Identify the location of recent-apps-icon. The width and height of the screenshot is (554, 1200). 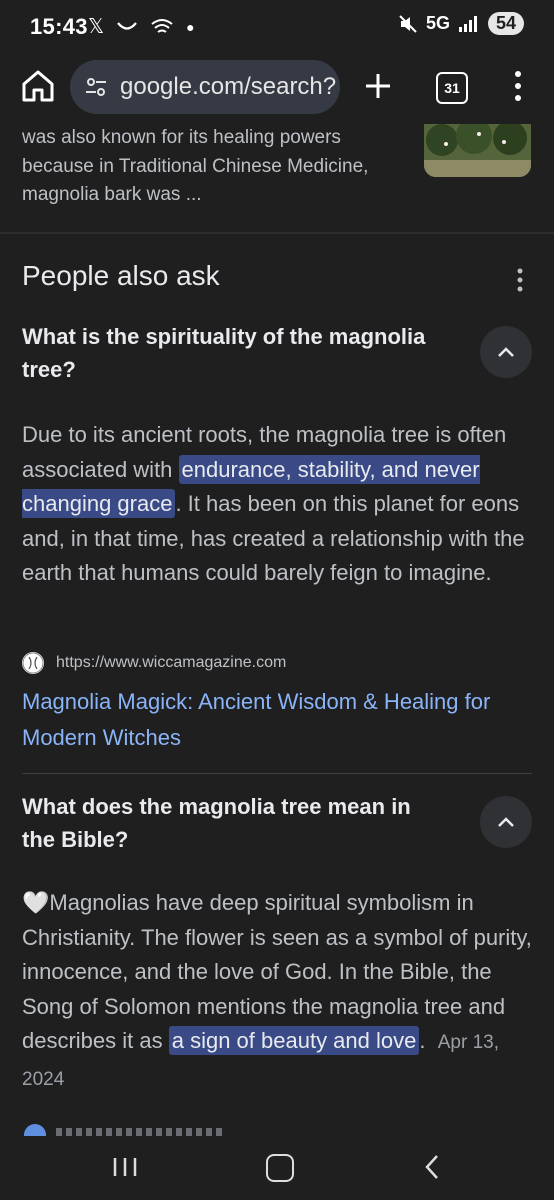
(125, 1167).